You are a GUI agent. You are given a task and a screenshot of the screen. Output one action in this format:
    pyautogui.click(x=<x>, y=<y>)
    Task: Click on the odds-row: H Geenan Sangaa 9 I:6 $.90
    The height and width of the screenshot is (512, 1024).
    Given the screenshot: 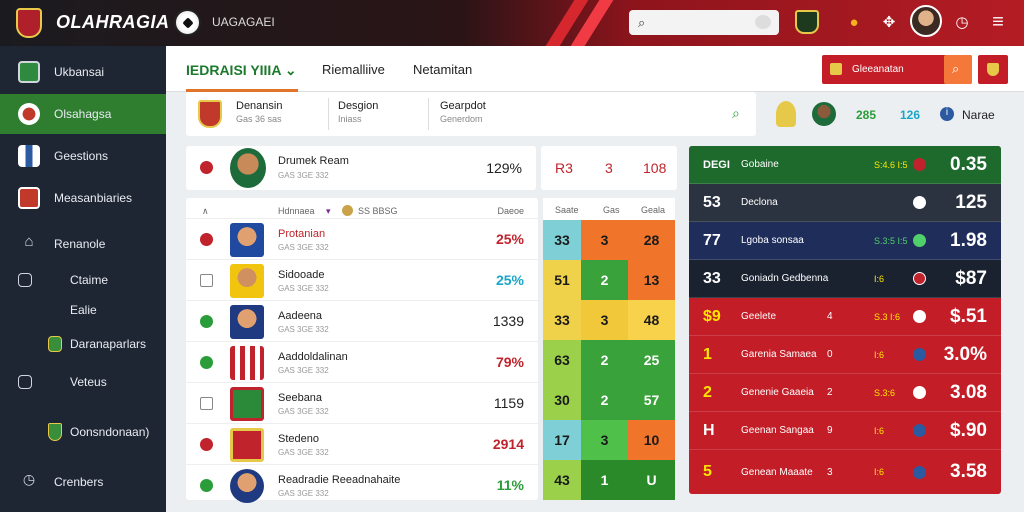 What is the action you would take?
    pyautogui.click(x=845, y=431)
    